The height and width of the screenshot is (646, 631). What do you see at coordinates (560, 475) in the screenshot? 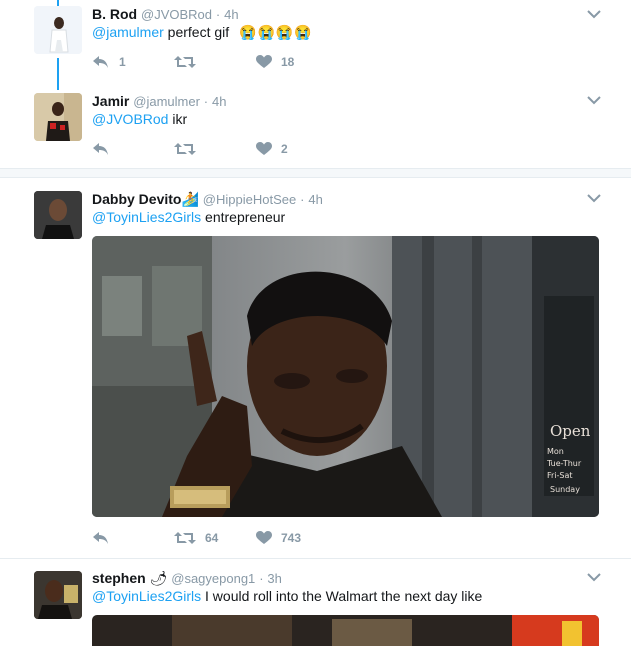
I see `sign-line-3: Fri-Sat` at bounding box center [560, 475].